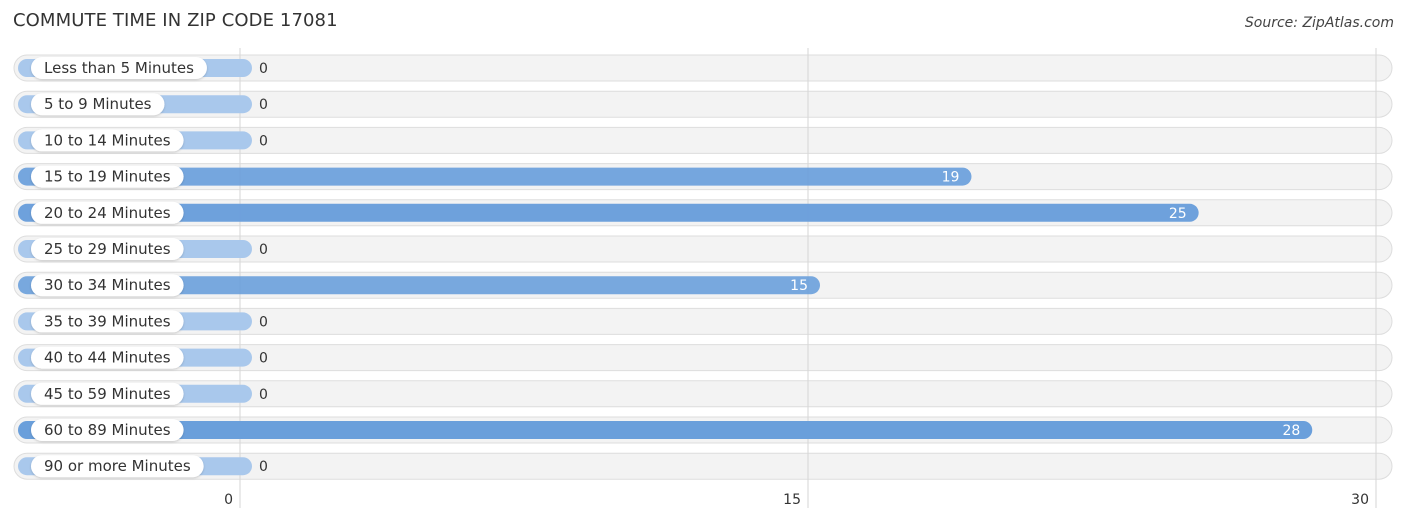 Image resolution: width=1406 pixels, height=523 pixels. Describe the element at coordinates (1178, 214) in the screenshot. I see `value-label: 25` at that location.